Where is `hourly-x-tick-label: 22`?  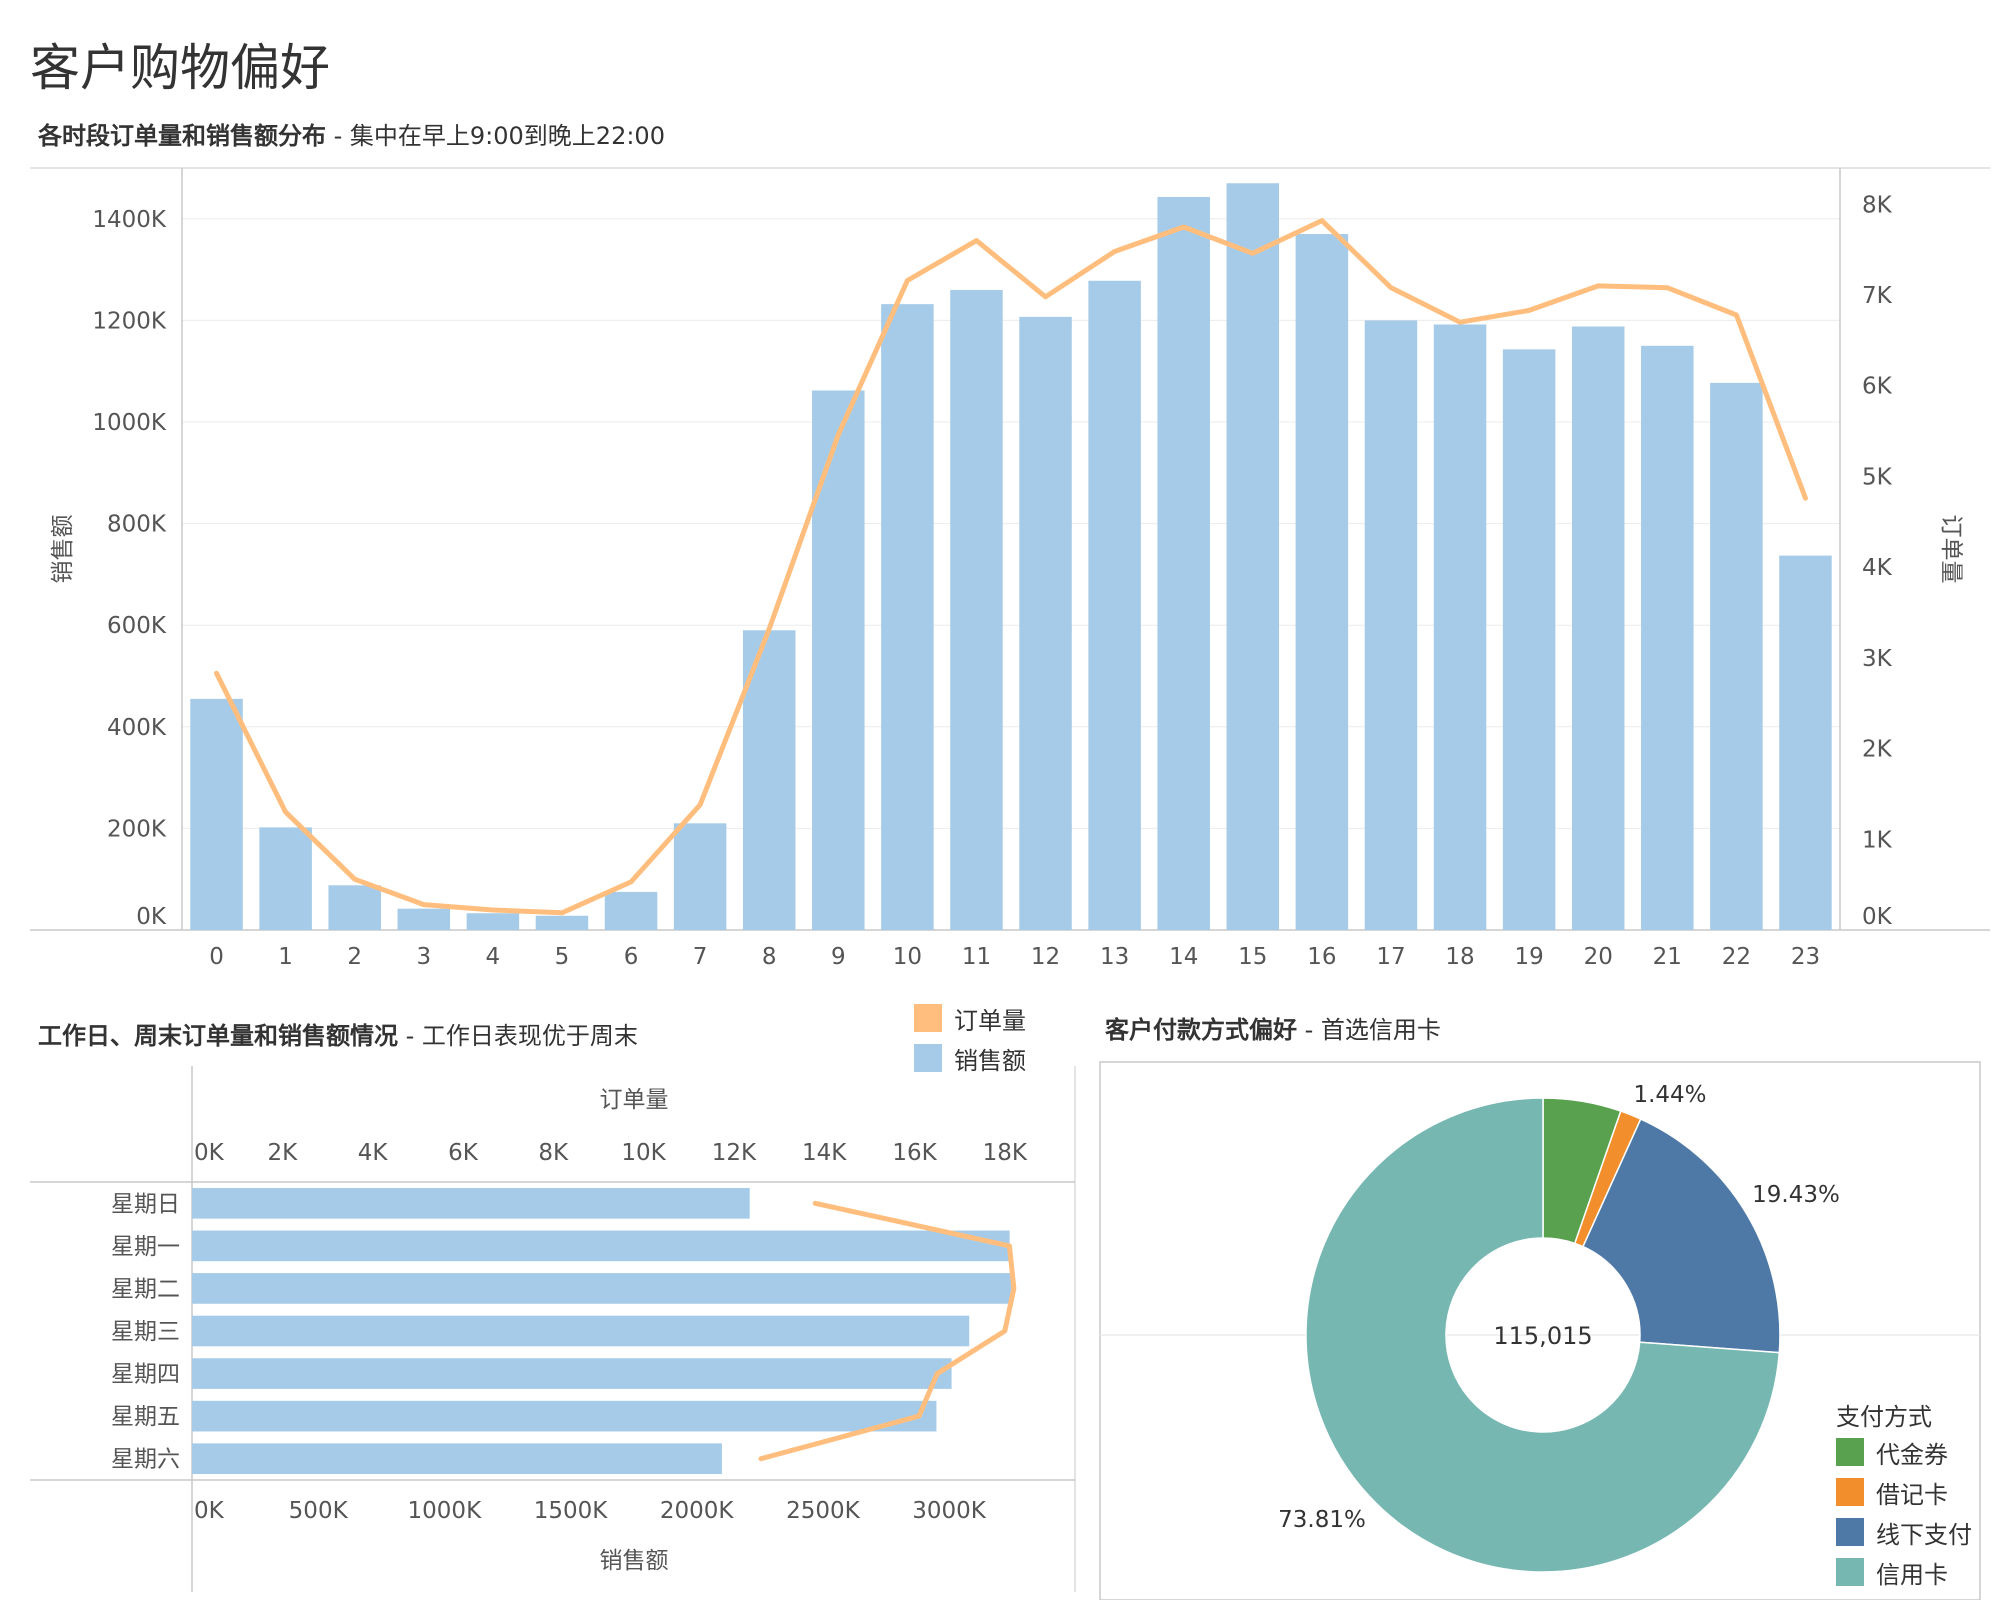
hourly-x-tick-label: 22 is located at coordinates (1736, 957).